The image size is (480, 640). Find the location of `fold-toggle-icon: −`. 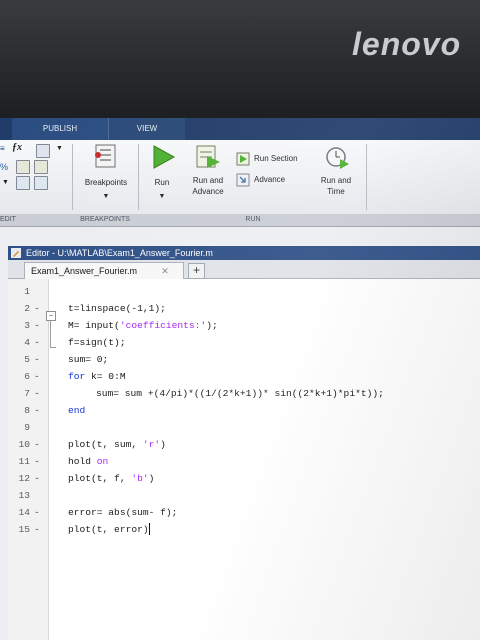

fold-toggle-icon: − is located at coordinates (51, 316).